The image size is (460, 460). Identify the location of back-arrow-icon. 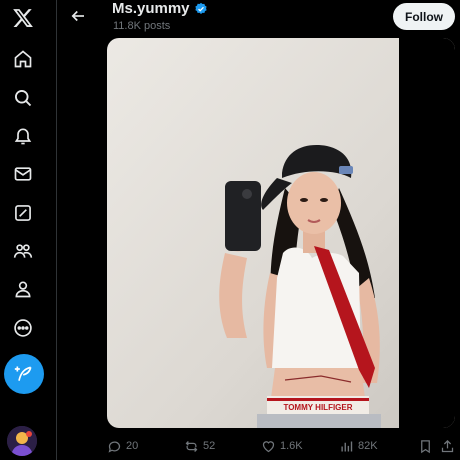
(78, 16).